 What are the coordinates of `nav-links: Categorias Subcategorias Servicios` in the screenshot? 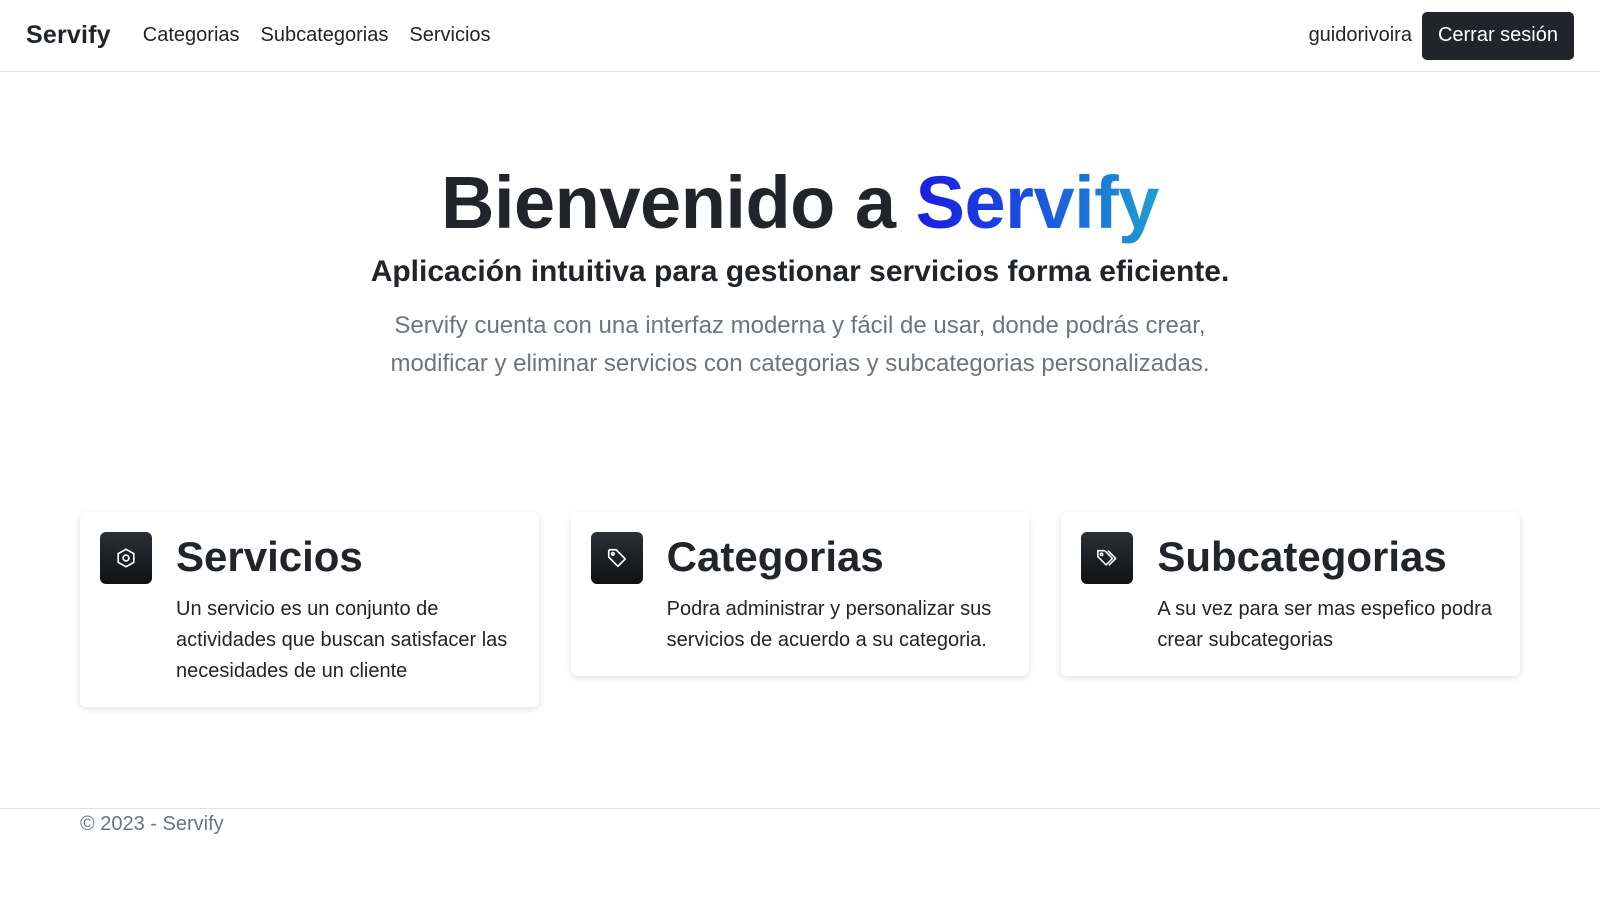 It's located at (317, 35).